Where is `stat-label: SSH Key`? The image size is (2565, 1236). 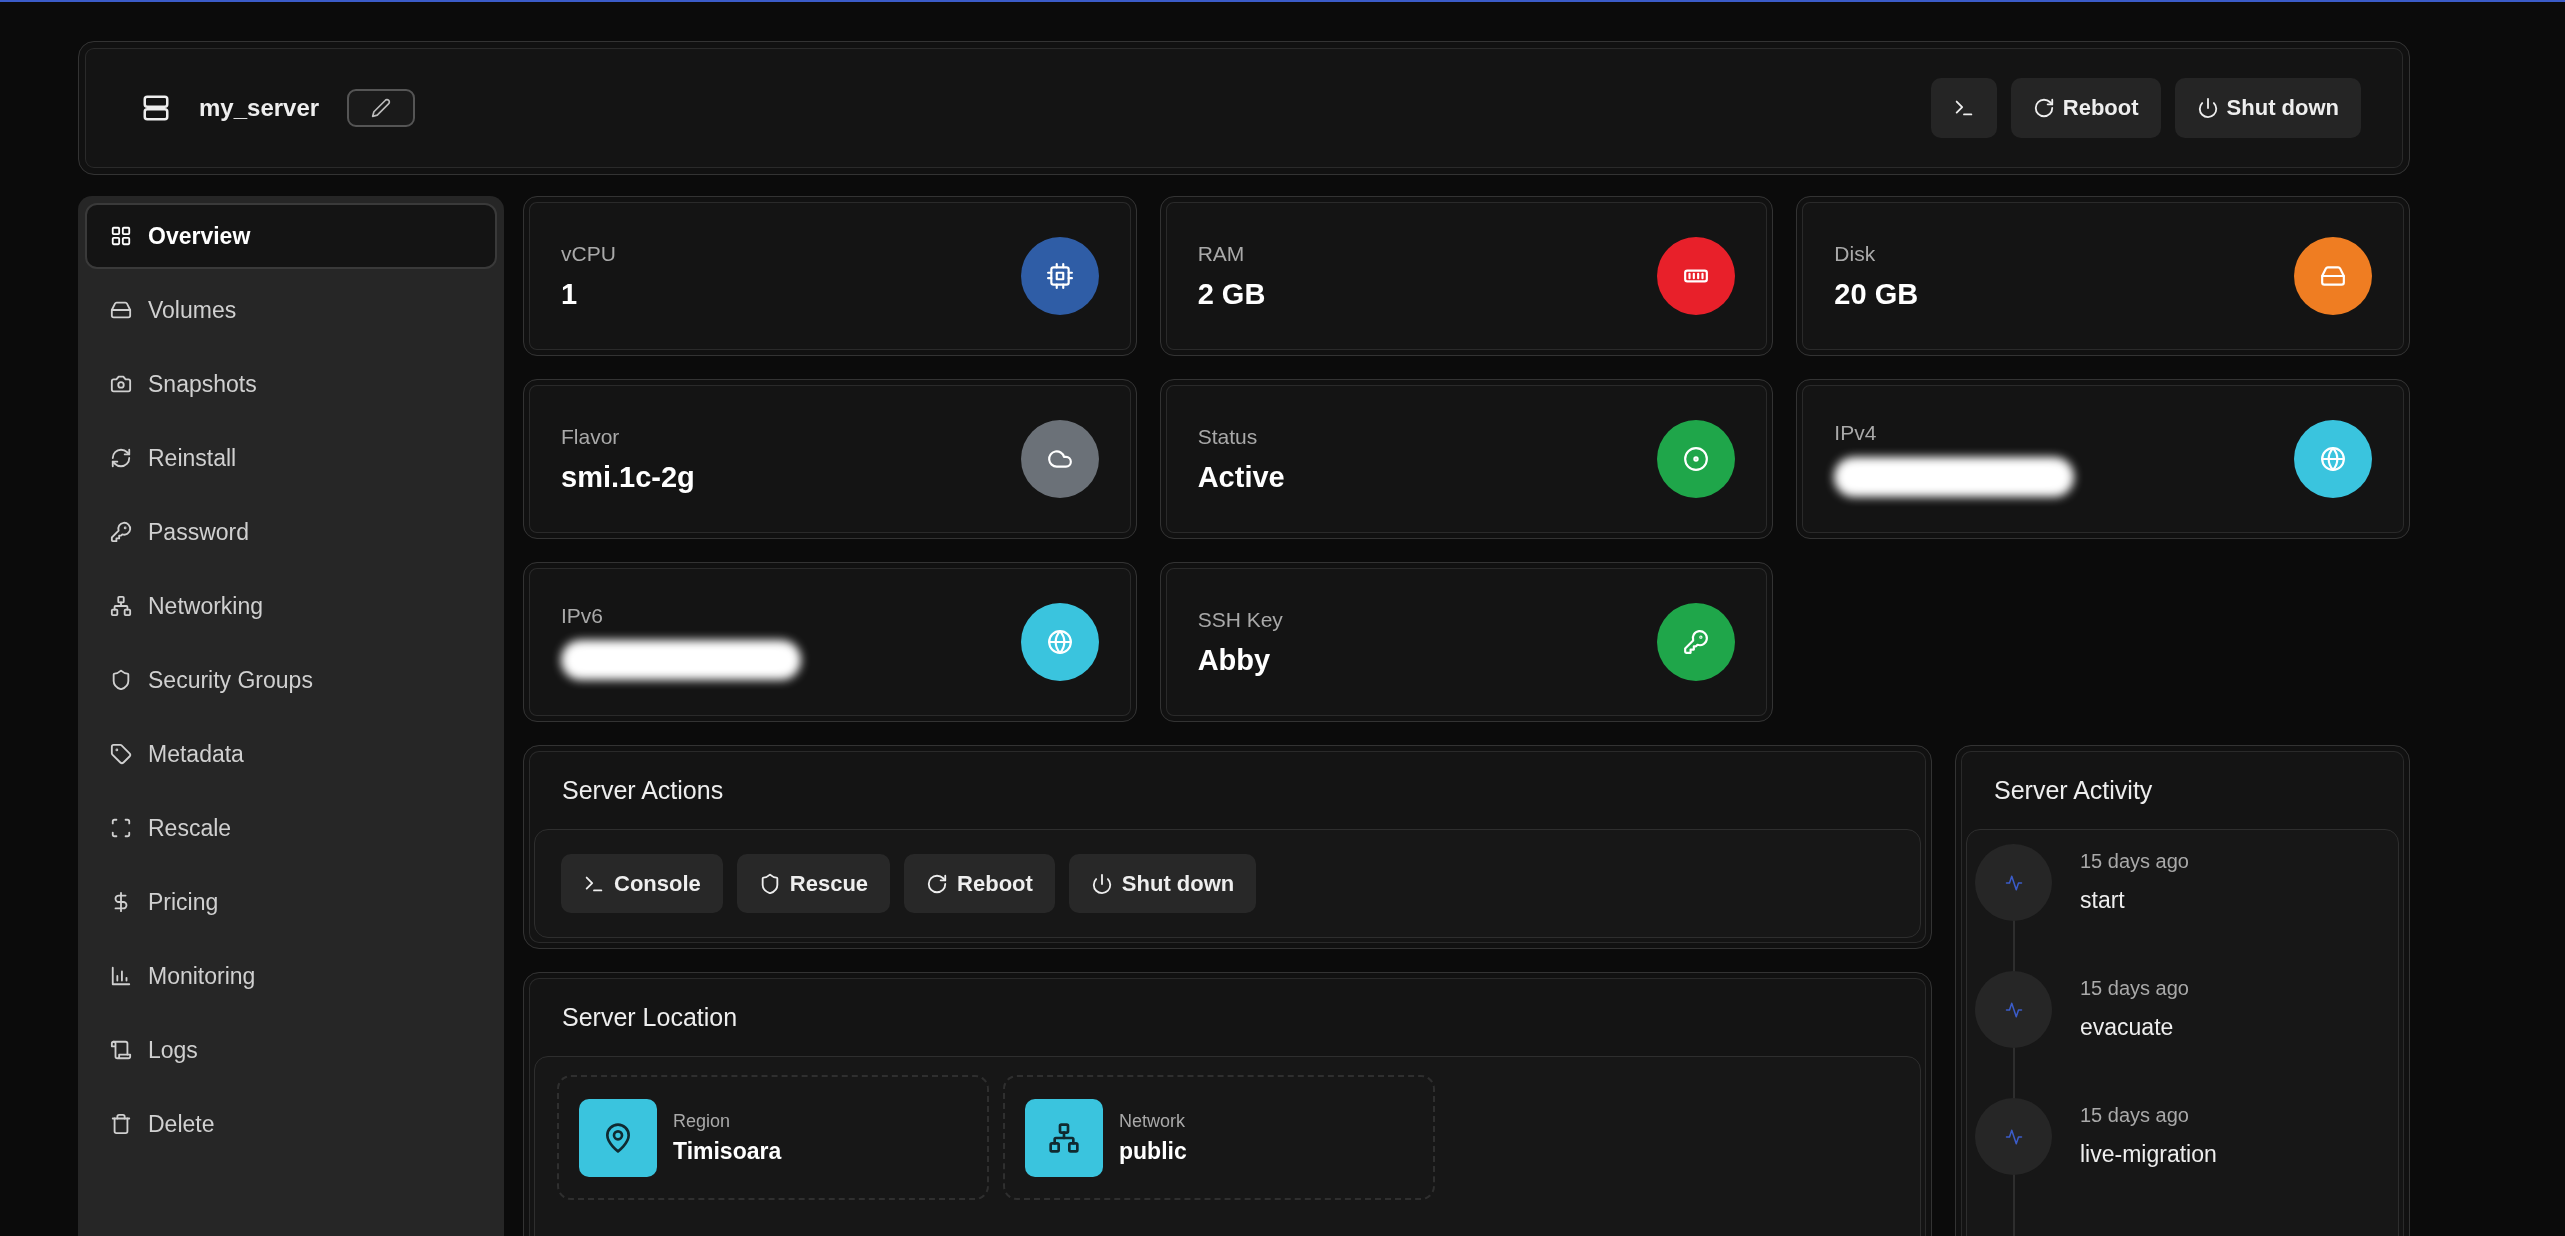
stat-label: SSH Key is located at coordinates (1240, 619).